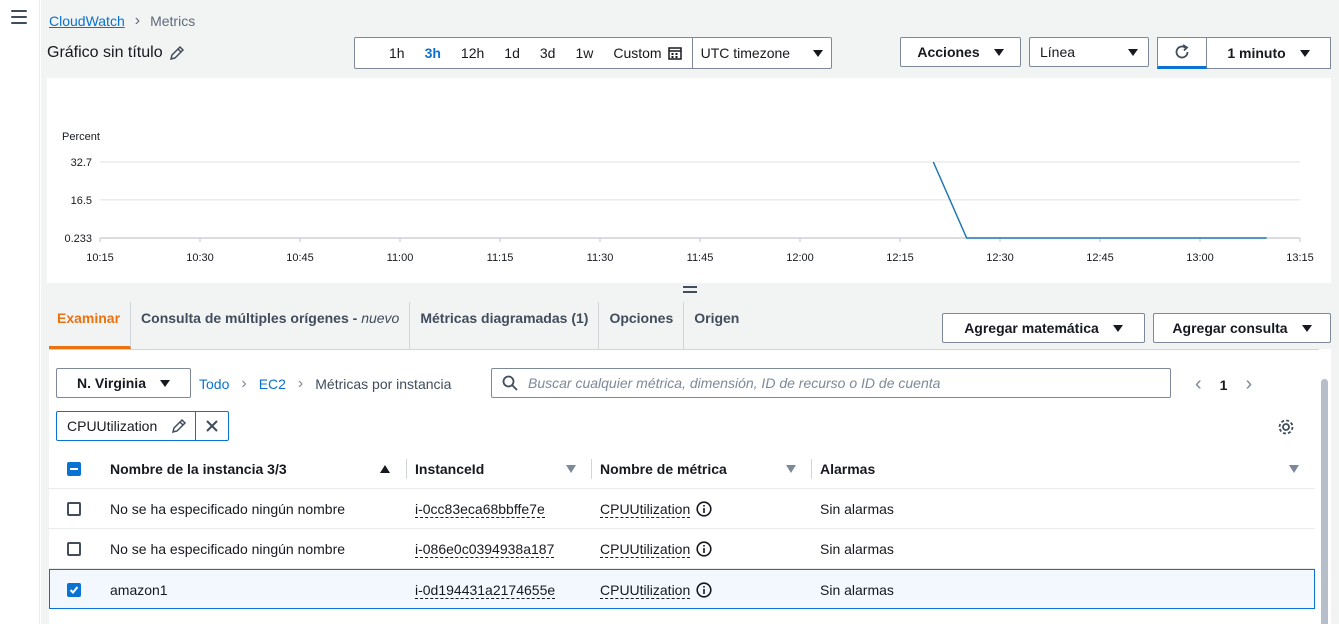  Describe the element at coordinates (1043, 328) in the screenshot. I see `add-math-button: Agregar matemática` at that location.